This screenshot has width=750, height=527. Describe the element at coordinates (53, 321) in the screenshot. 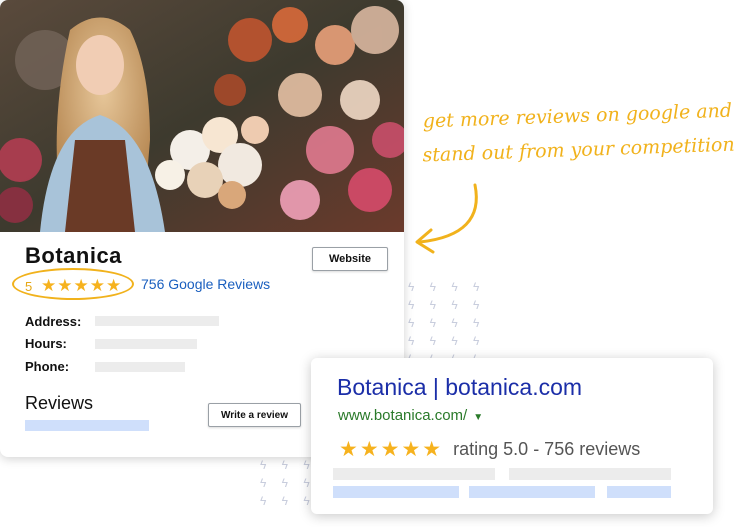

I see `address-label: Address:` at that location.